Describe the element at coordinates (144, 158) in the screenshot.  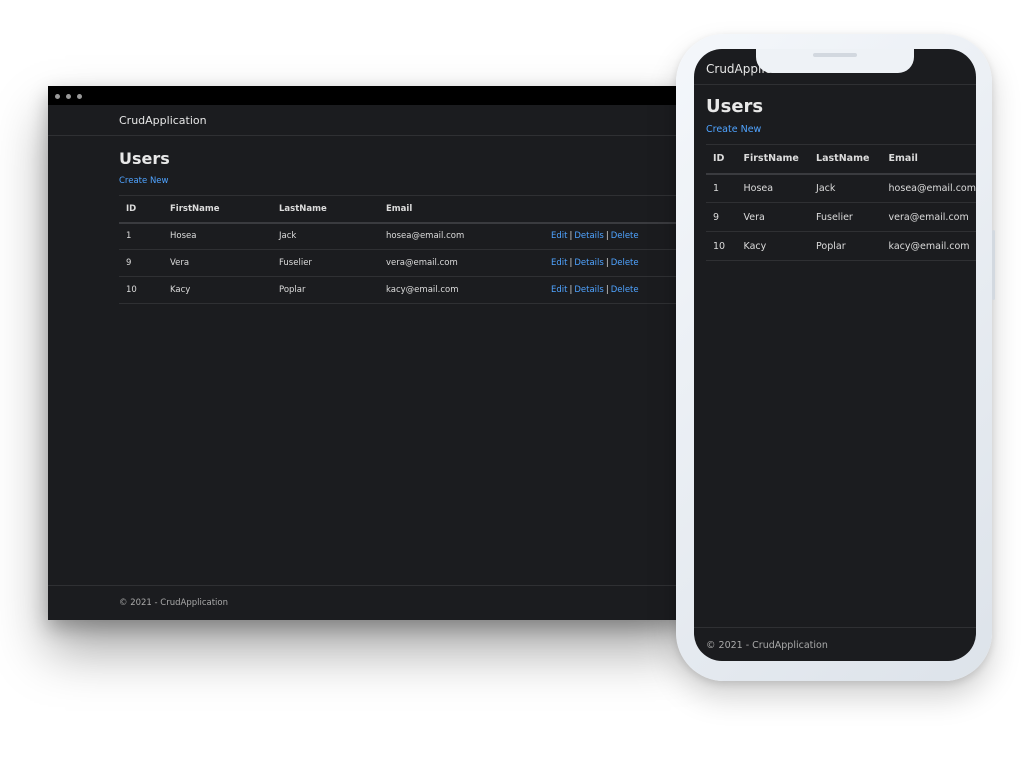
I see `page-title: Users` at that location.